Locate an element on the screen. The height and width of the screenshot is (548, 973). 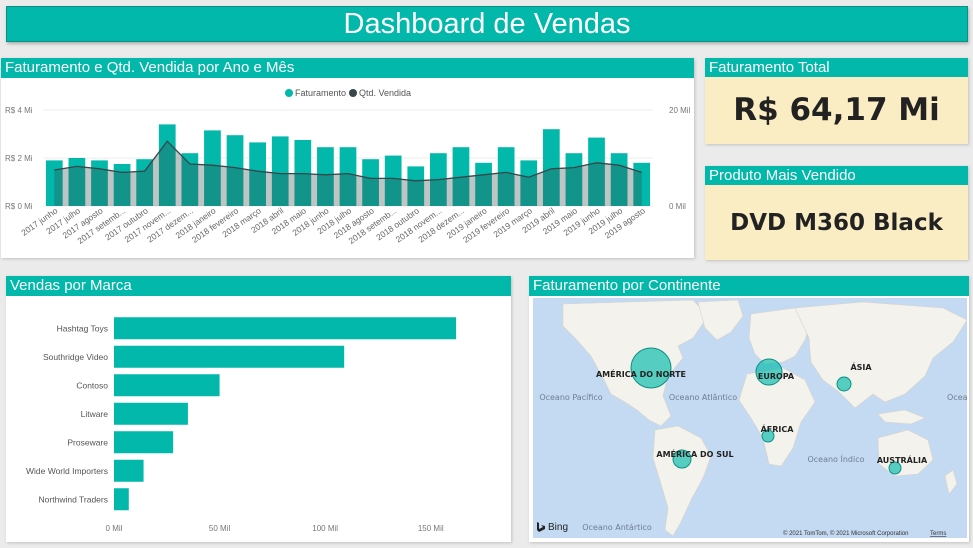
brand-x-tick: 0 Mil is located at coordinates (114, 528).